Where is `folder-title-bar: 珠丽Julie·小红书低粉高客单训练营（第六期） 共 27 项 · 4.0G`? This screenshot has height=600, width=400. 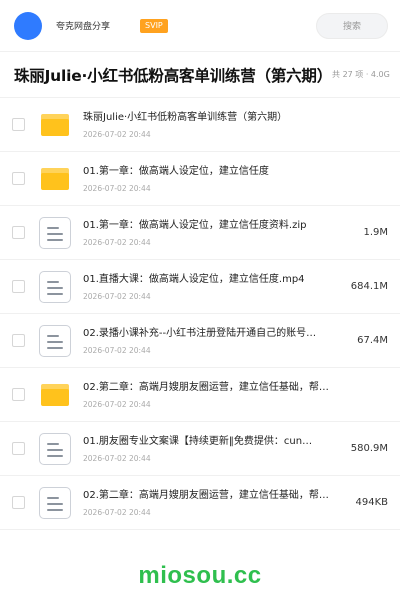 folder-title-bar: 珠丽Julie·小红书低粉高客单训练营（第六期） 共 27 项 · 4.0G is located at coordinates (200, 75).